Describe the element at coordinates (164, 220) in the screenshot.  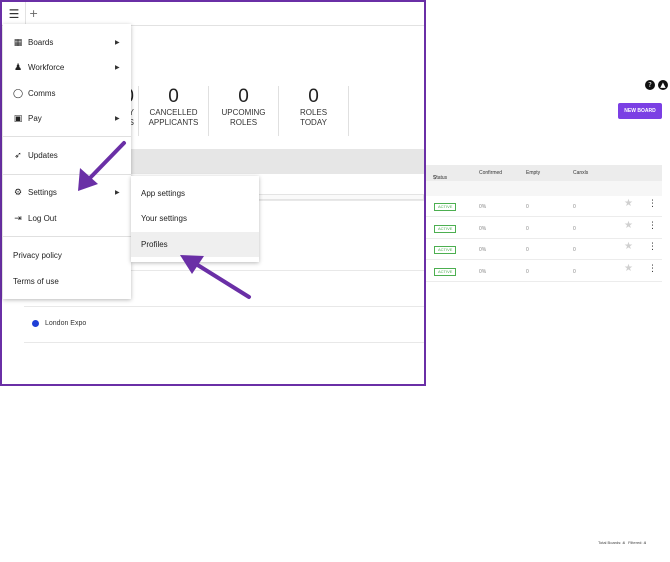
I see `annotation-arrows` at that location.